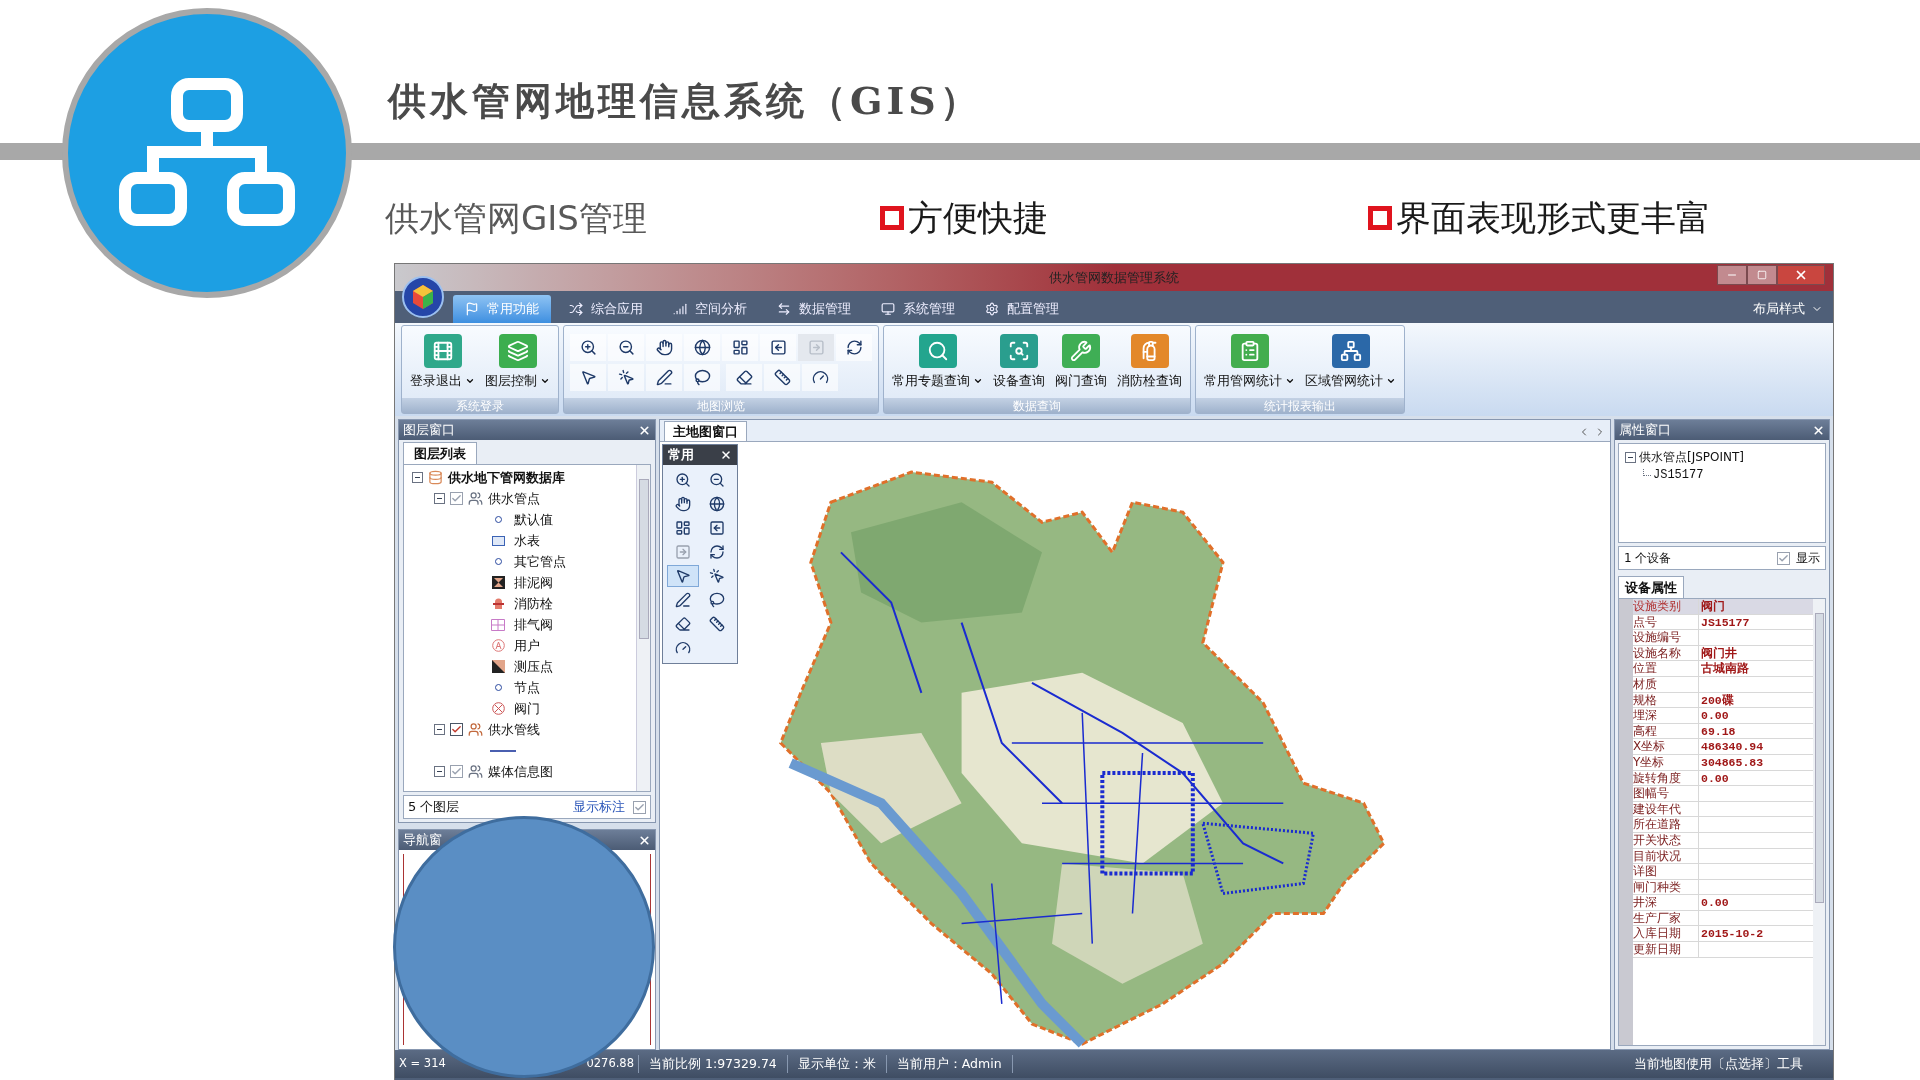  What do you see at coordinates (540, 561) in the screenshot?
I see `legend-label: 其它管点` at bounding box center [540, 561].